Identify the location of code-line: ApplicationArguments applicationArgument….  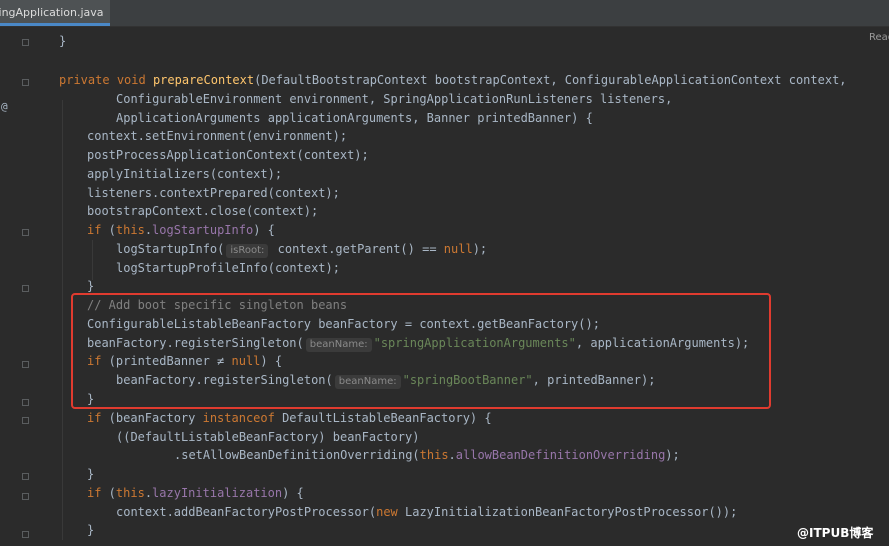
(354, 118).